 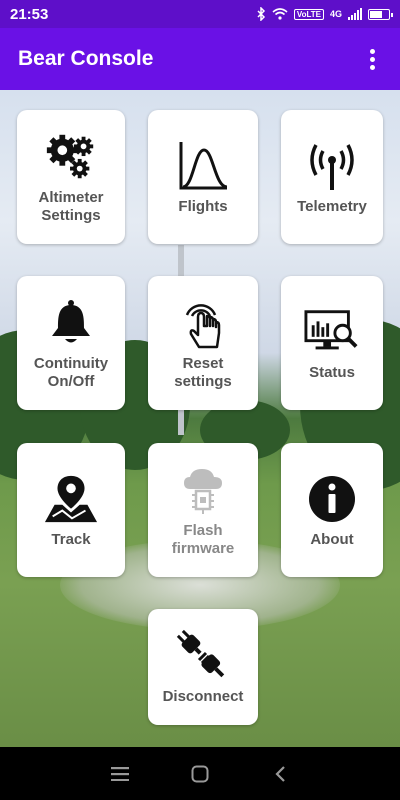 What do you see at coordinates (280, 774) in the screenshot?
I see `back-icon` at bounding box center [280, 774].